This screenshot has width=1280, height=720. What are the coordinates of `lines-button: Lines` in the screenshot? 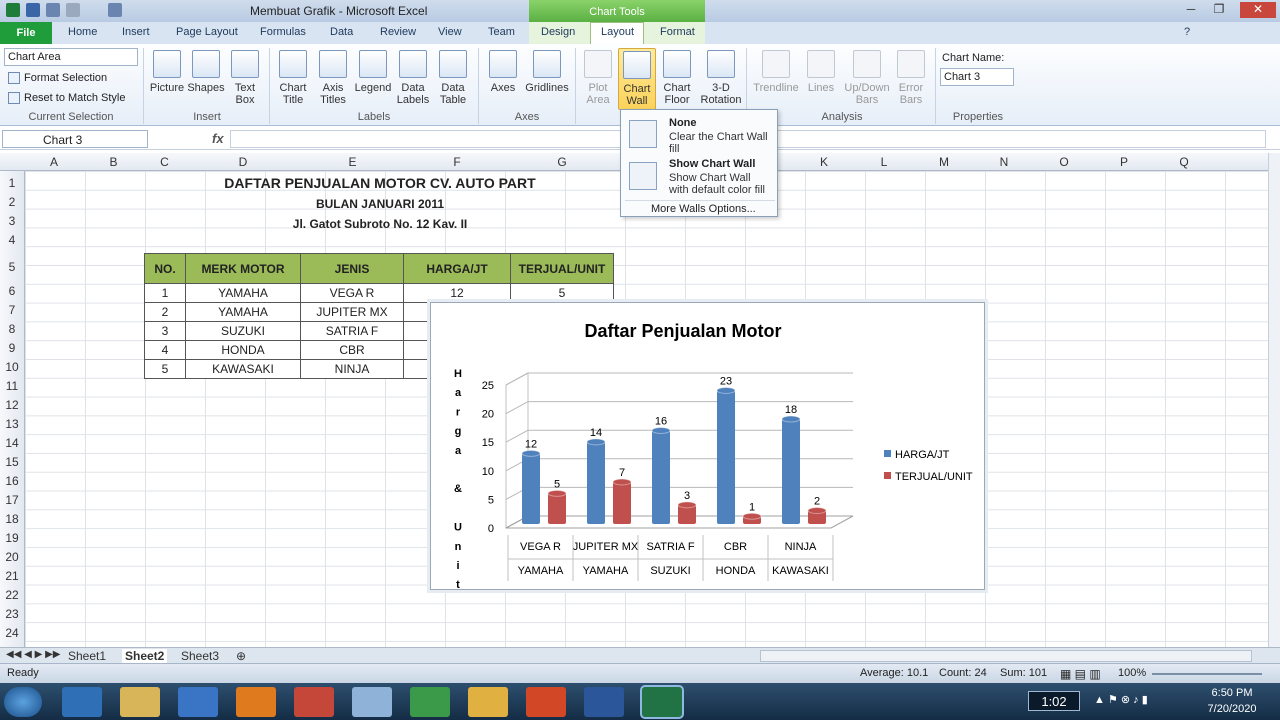 It's located at (821, 79).